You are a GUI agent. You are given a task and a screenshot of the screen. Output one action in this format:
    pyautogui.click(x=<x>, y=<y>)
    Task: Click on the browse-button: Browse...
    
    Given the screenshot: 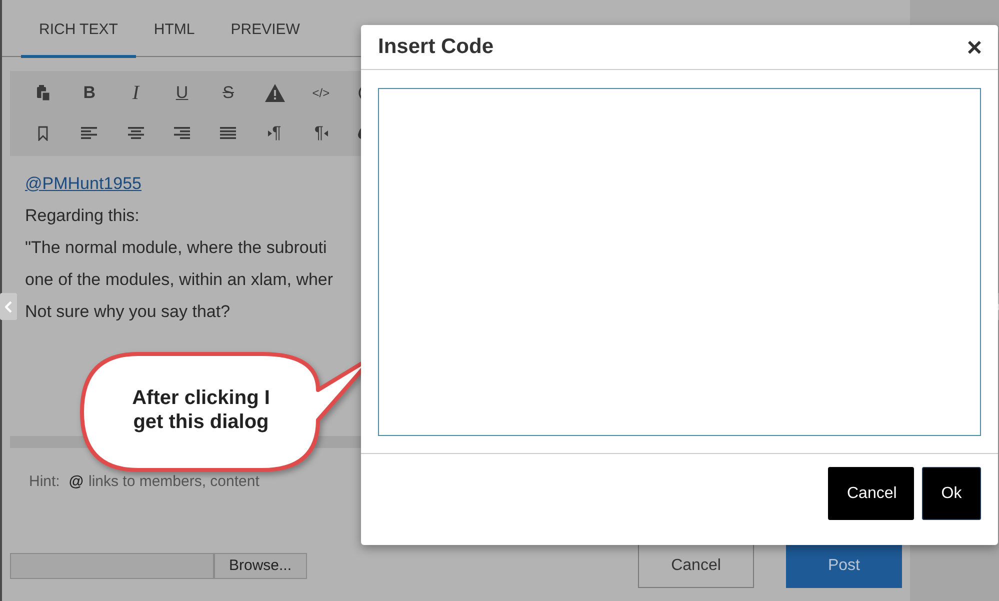 What is the action you would take?
    pyautogui.click(x=260, y=565)
    